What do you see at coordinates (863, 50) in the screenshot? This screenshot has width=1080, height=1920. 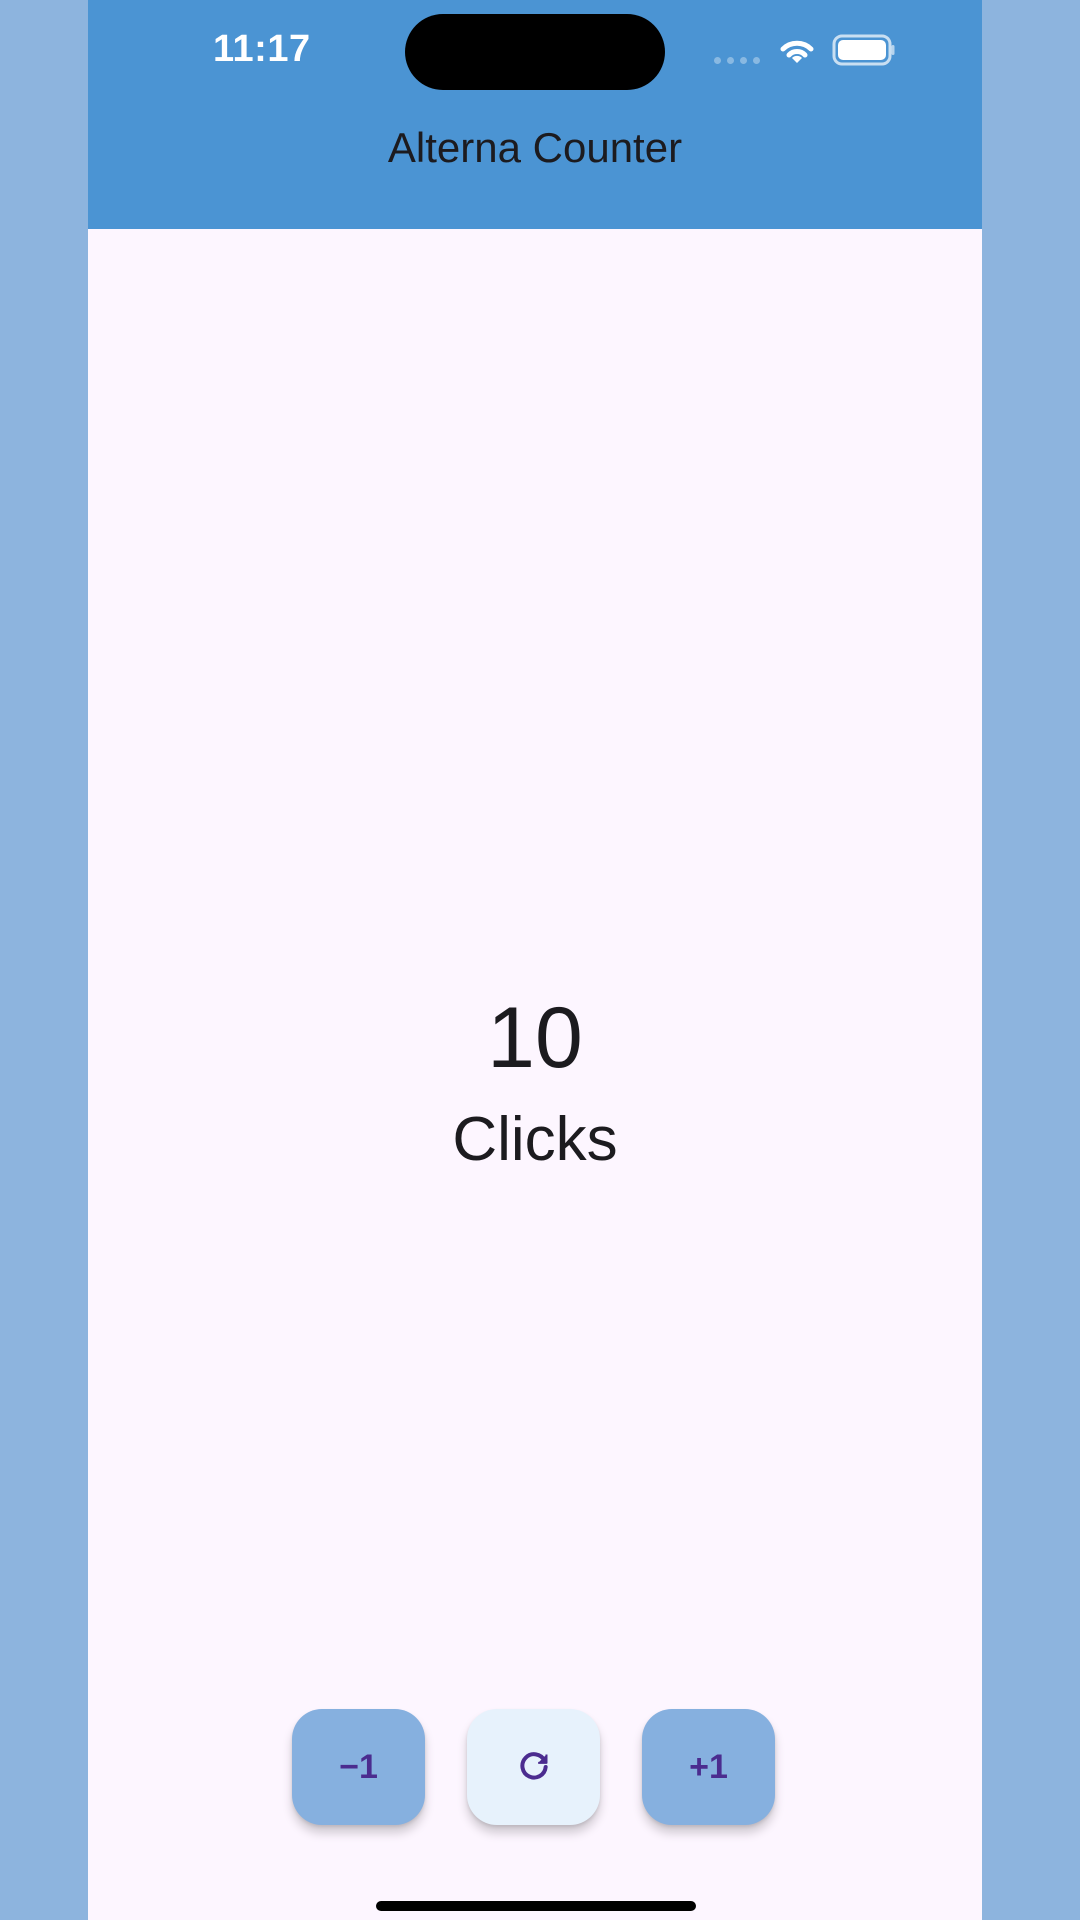 I see `battery-icon` at bounding box center [863, 50].